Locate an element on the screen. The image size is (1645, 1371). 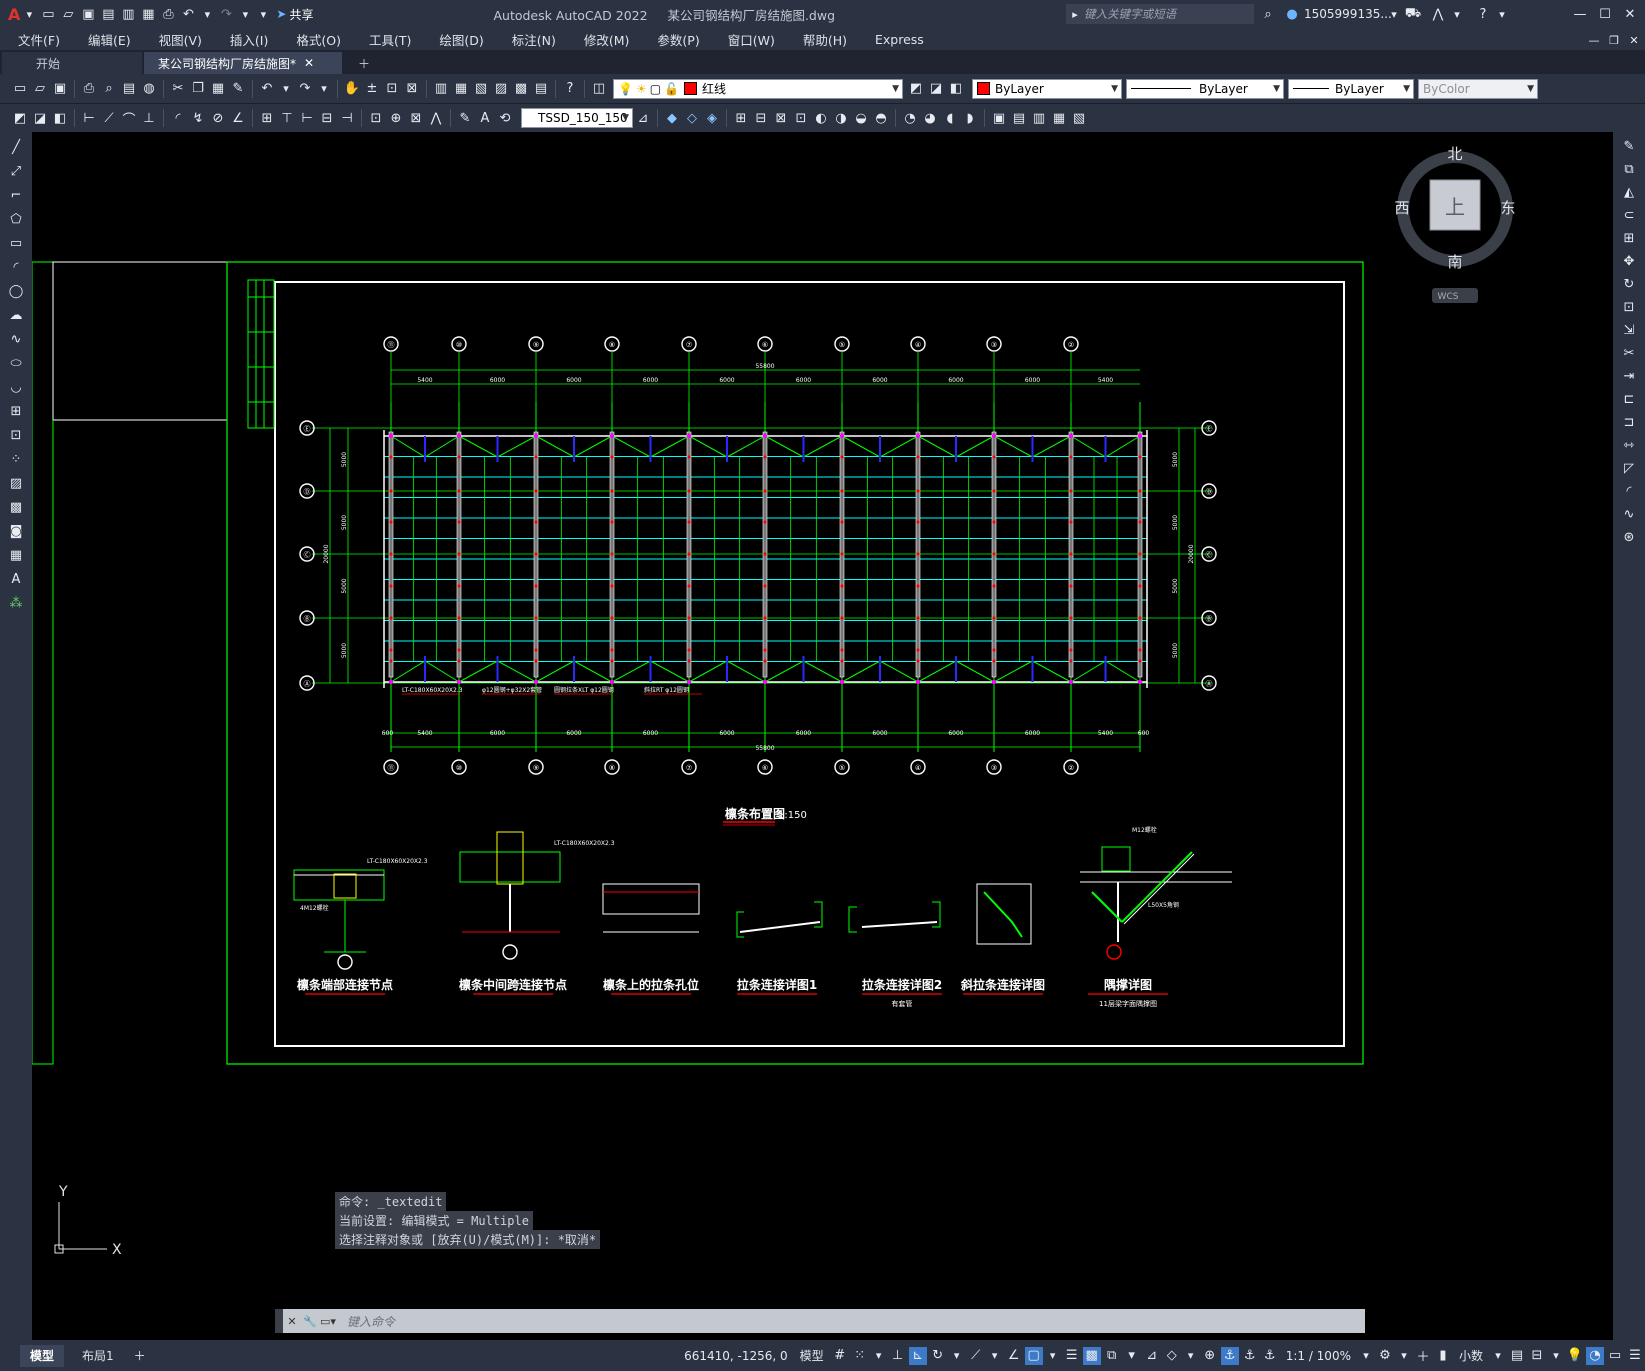
zoom-realtime-icon: ± is located at coordinates (372, 89).